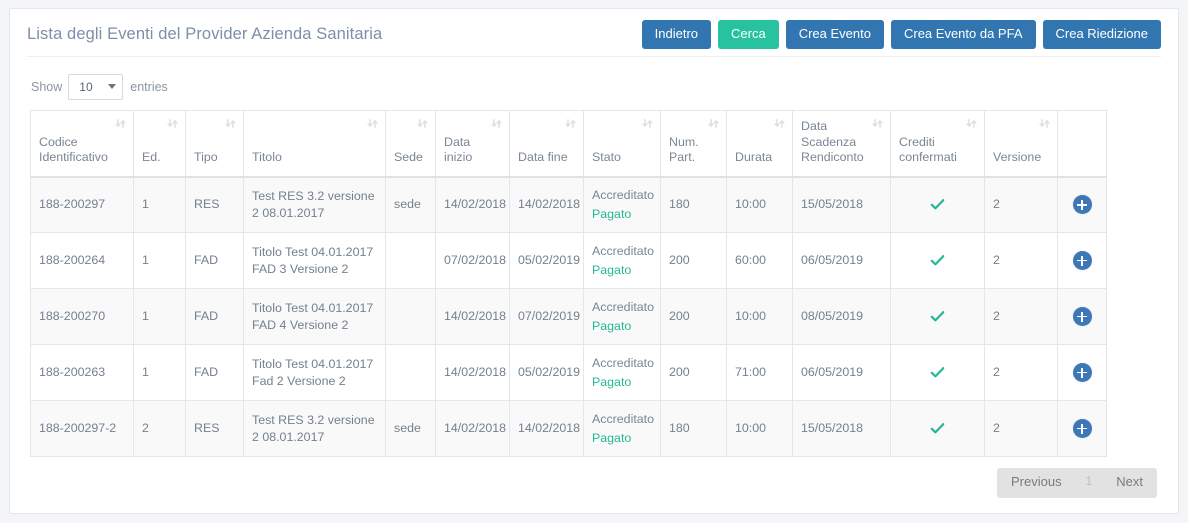  I want to click on column-header-label: Codice Identificativo, so click(73, 149).